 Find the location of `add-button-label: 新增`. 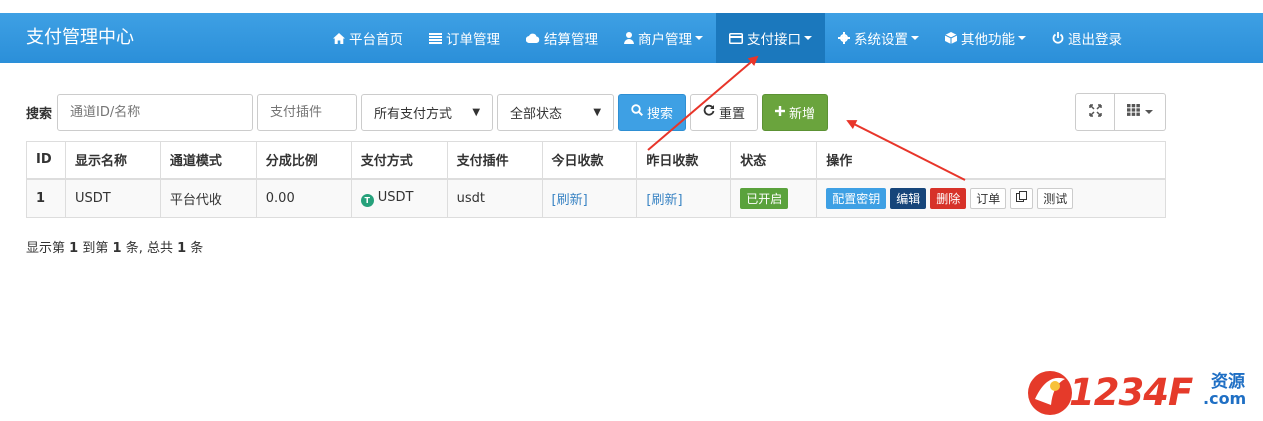

add-button-label: 新增 is located at coordinates (802, 114).